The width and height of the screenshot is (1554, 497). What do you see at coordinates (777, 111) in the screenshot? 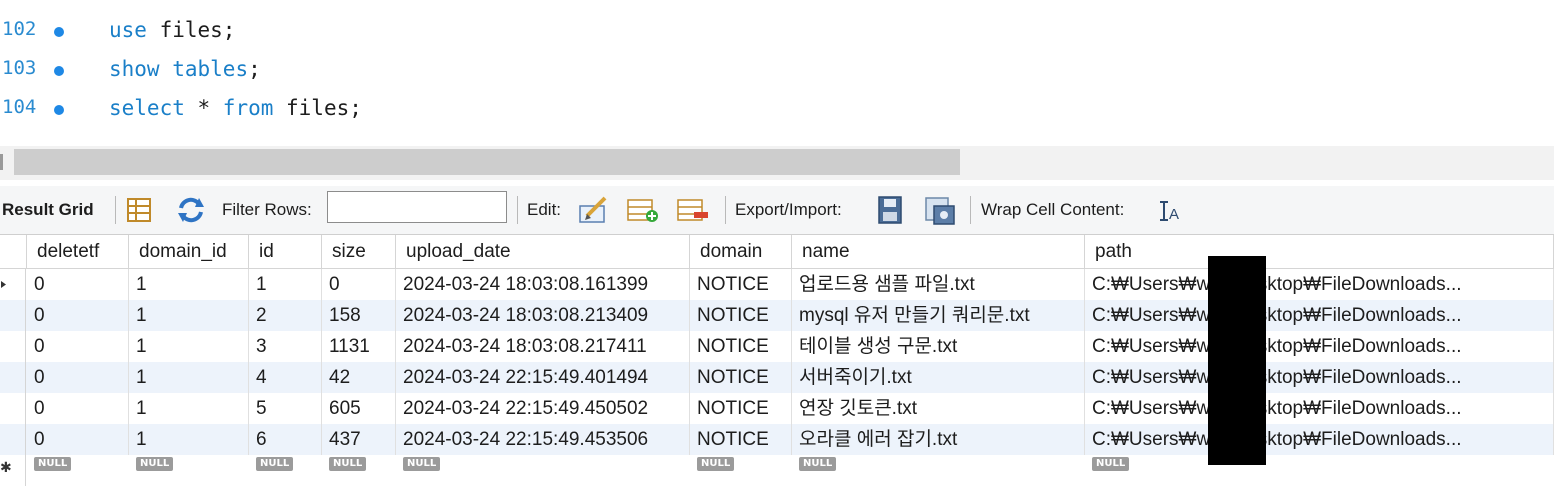
I see `code-line: 104 select * from files;` at bounding box center [777, 111].